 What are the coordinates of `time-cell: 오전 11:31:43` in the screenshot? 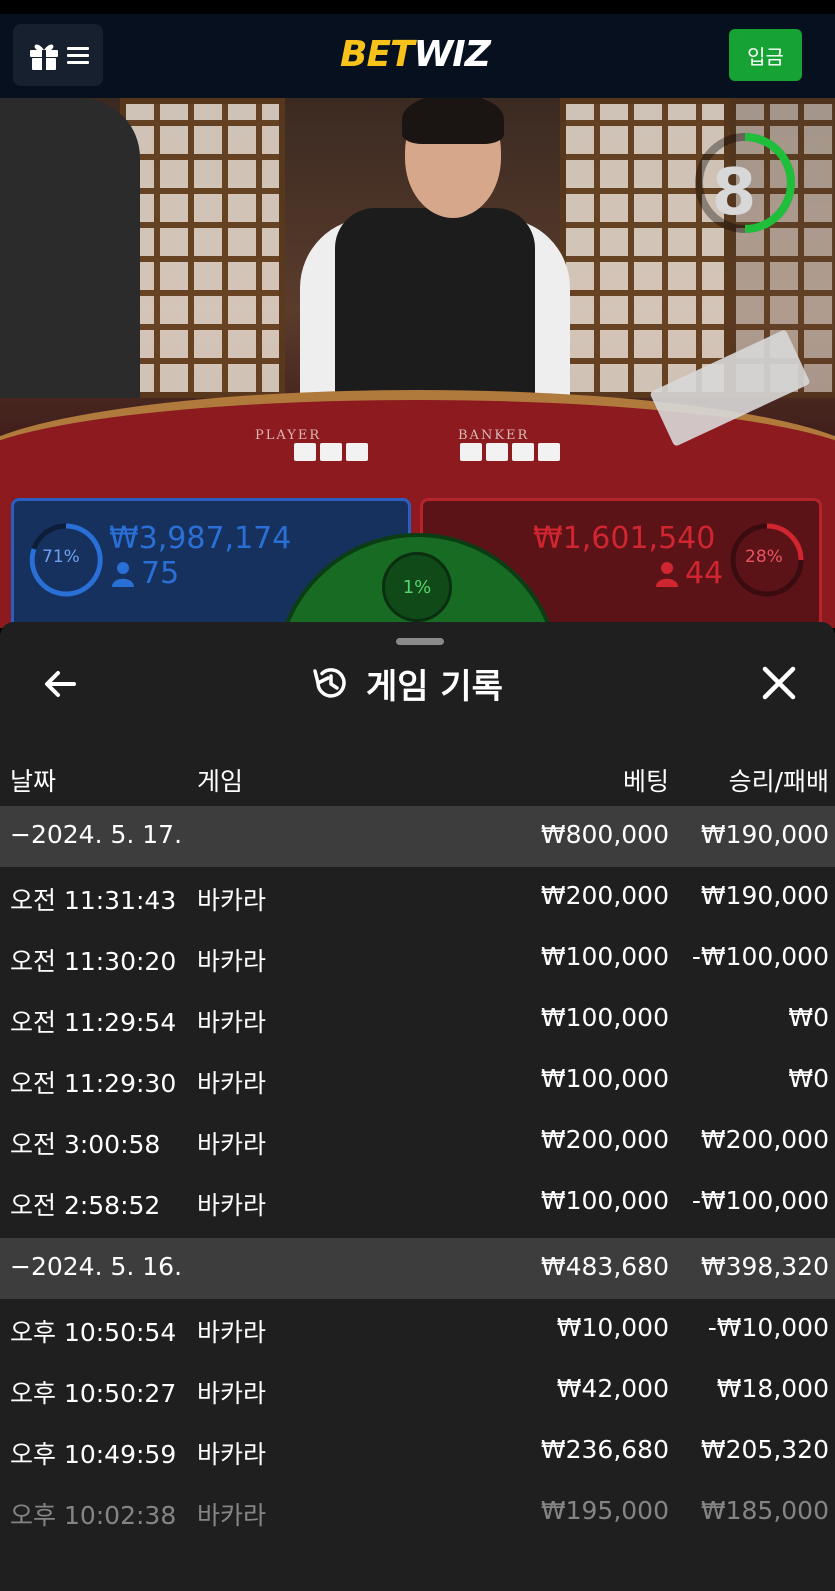 It's located at (93, 900).